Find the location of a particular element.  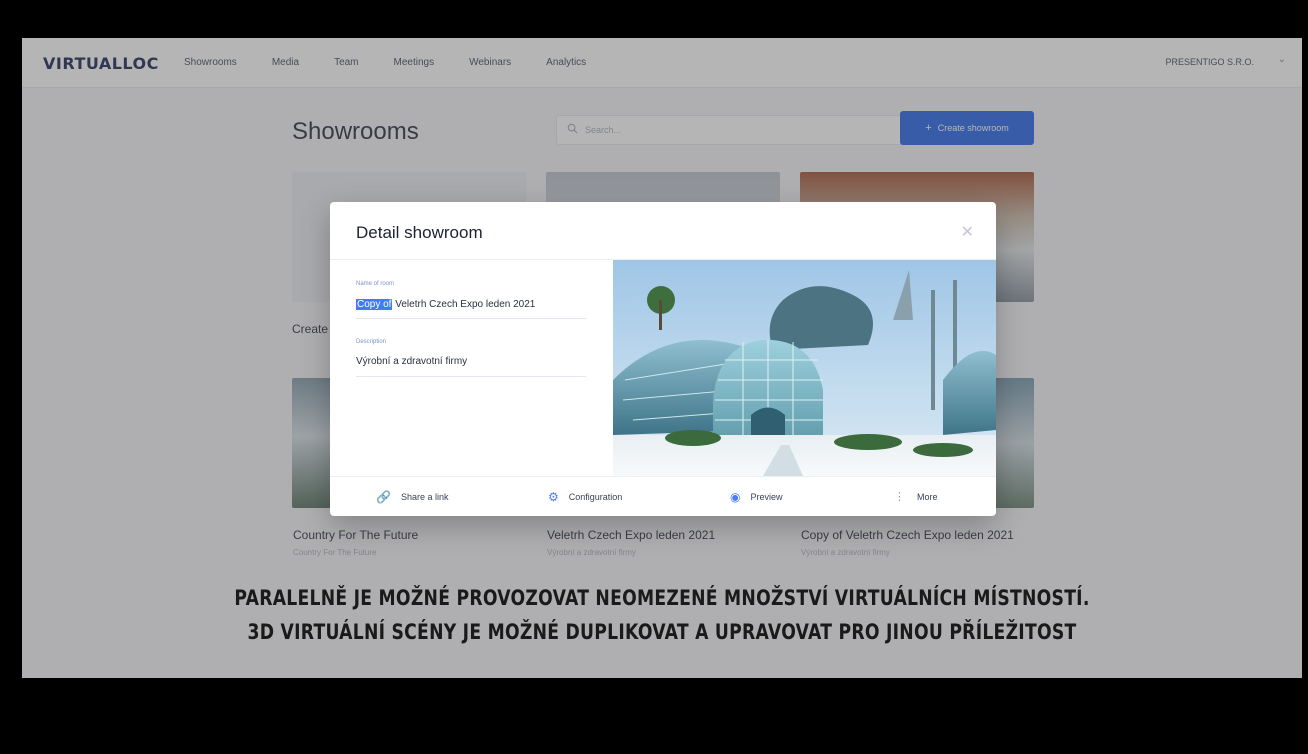

description-field-underline is located at coordinates (471, 376).